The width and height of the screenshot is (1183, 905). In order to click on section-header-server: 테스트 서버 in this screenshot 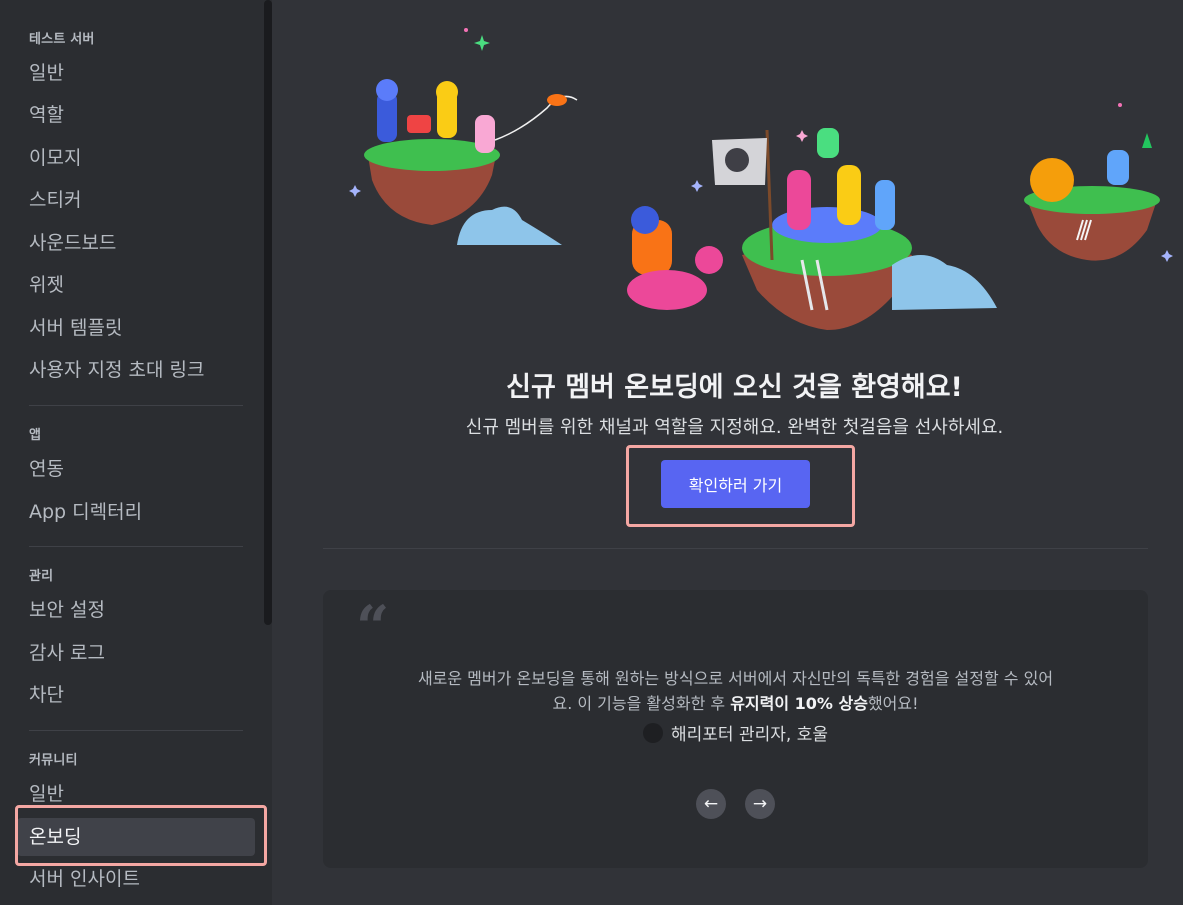, I will do `click(62, 39)`.